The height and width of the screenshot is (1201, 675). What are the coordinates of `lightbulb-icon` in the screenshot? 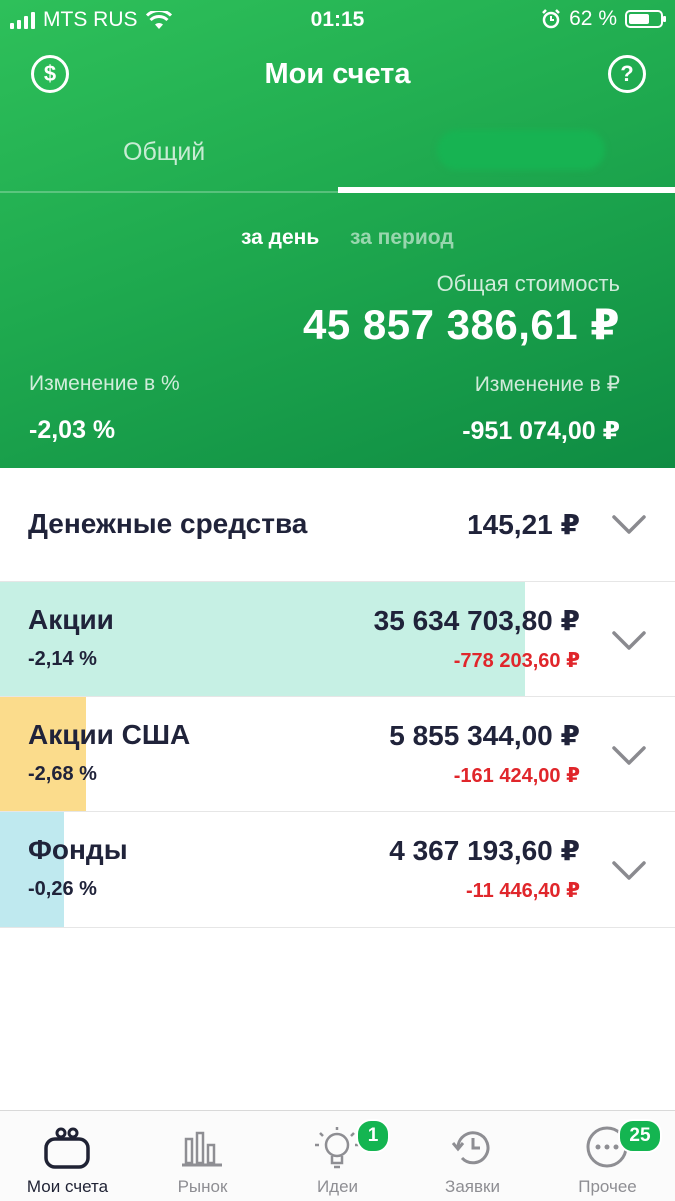 It's located at (337, 1148).